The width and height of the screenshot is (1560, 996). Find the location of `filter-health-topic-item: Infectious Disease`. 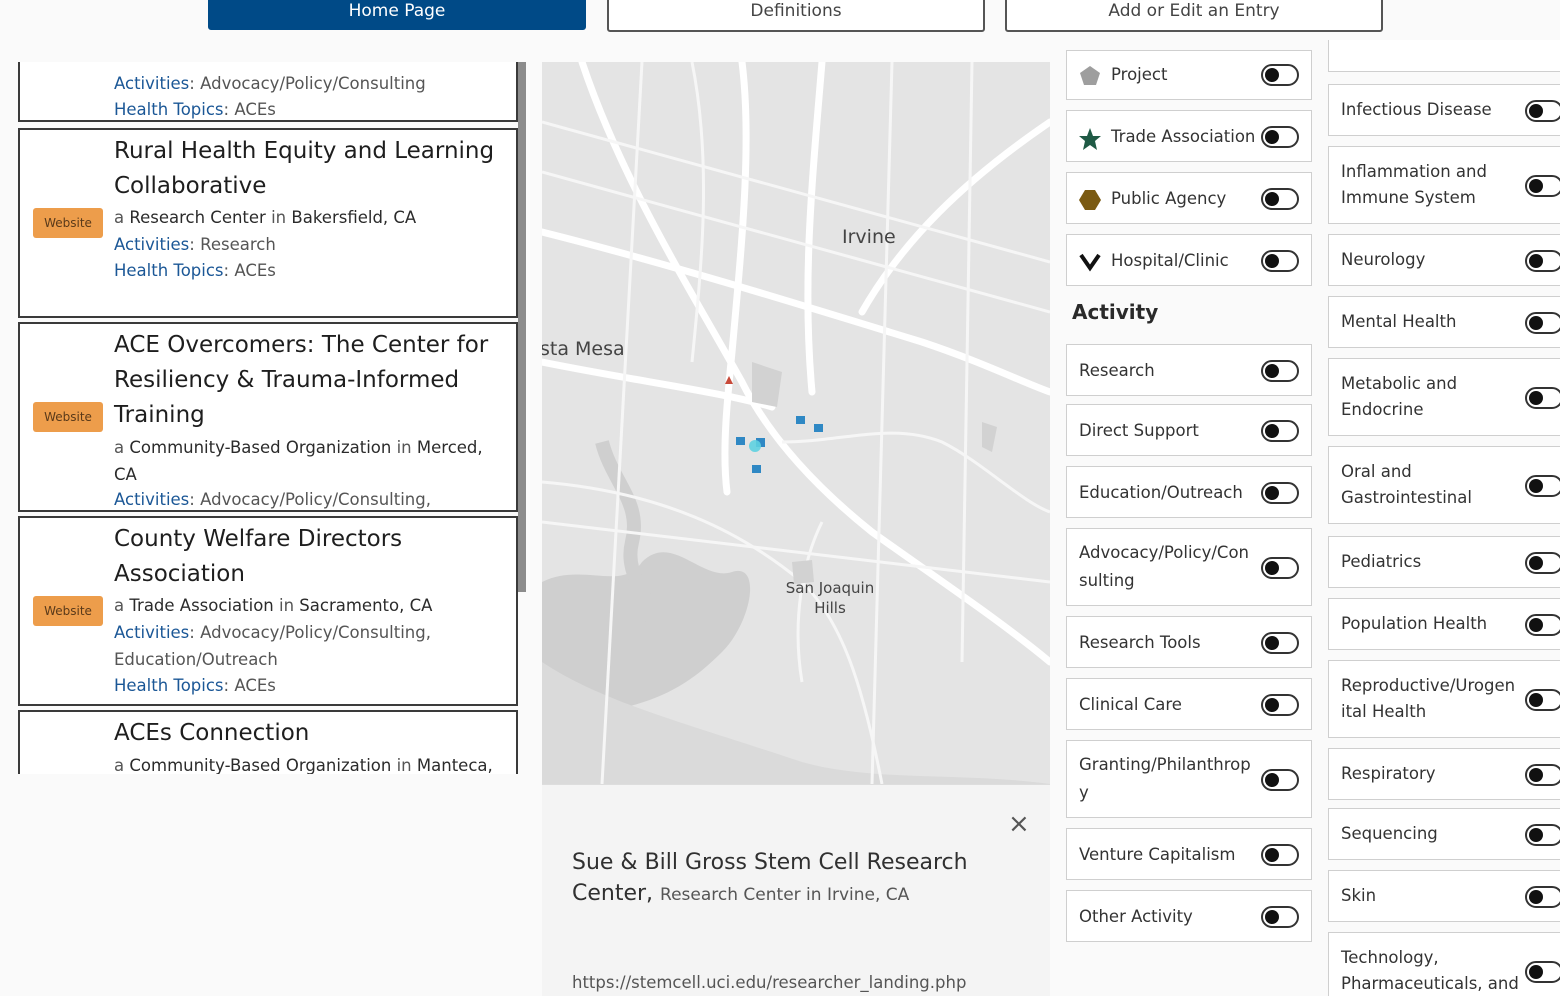

filter-health-topic-item: Infectious Disease is located at coordinates (1444, 110).